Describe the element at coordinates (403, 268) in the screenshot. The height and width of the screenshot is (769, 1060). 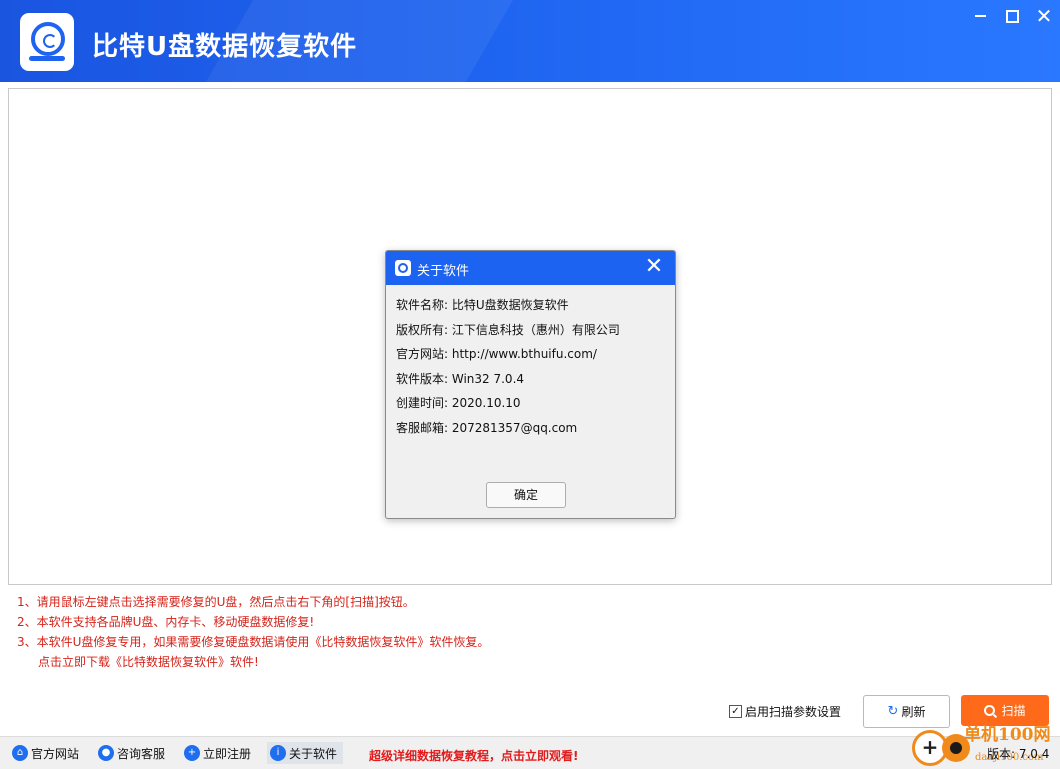
I see `dialog-app-icon` at that location.